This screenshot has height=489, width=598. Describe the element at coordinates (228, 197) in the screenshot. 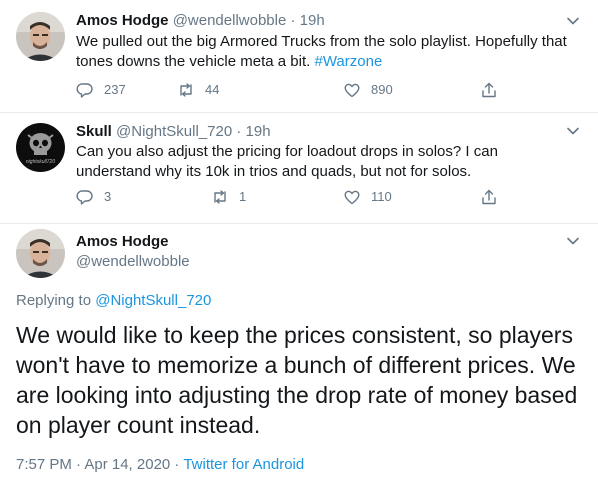

I see `retweet-button: 1` at that location.